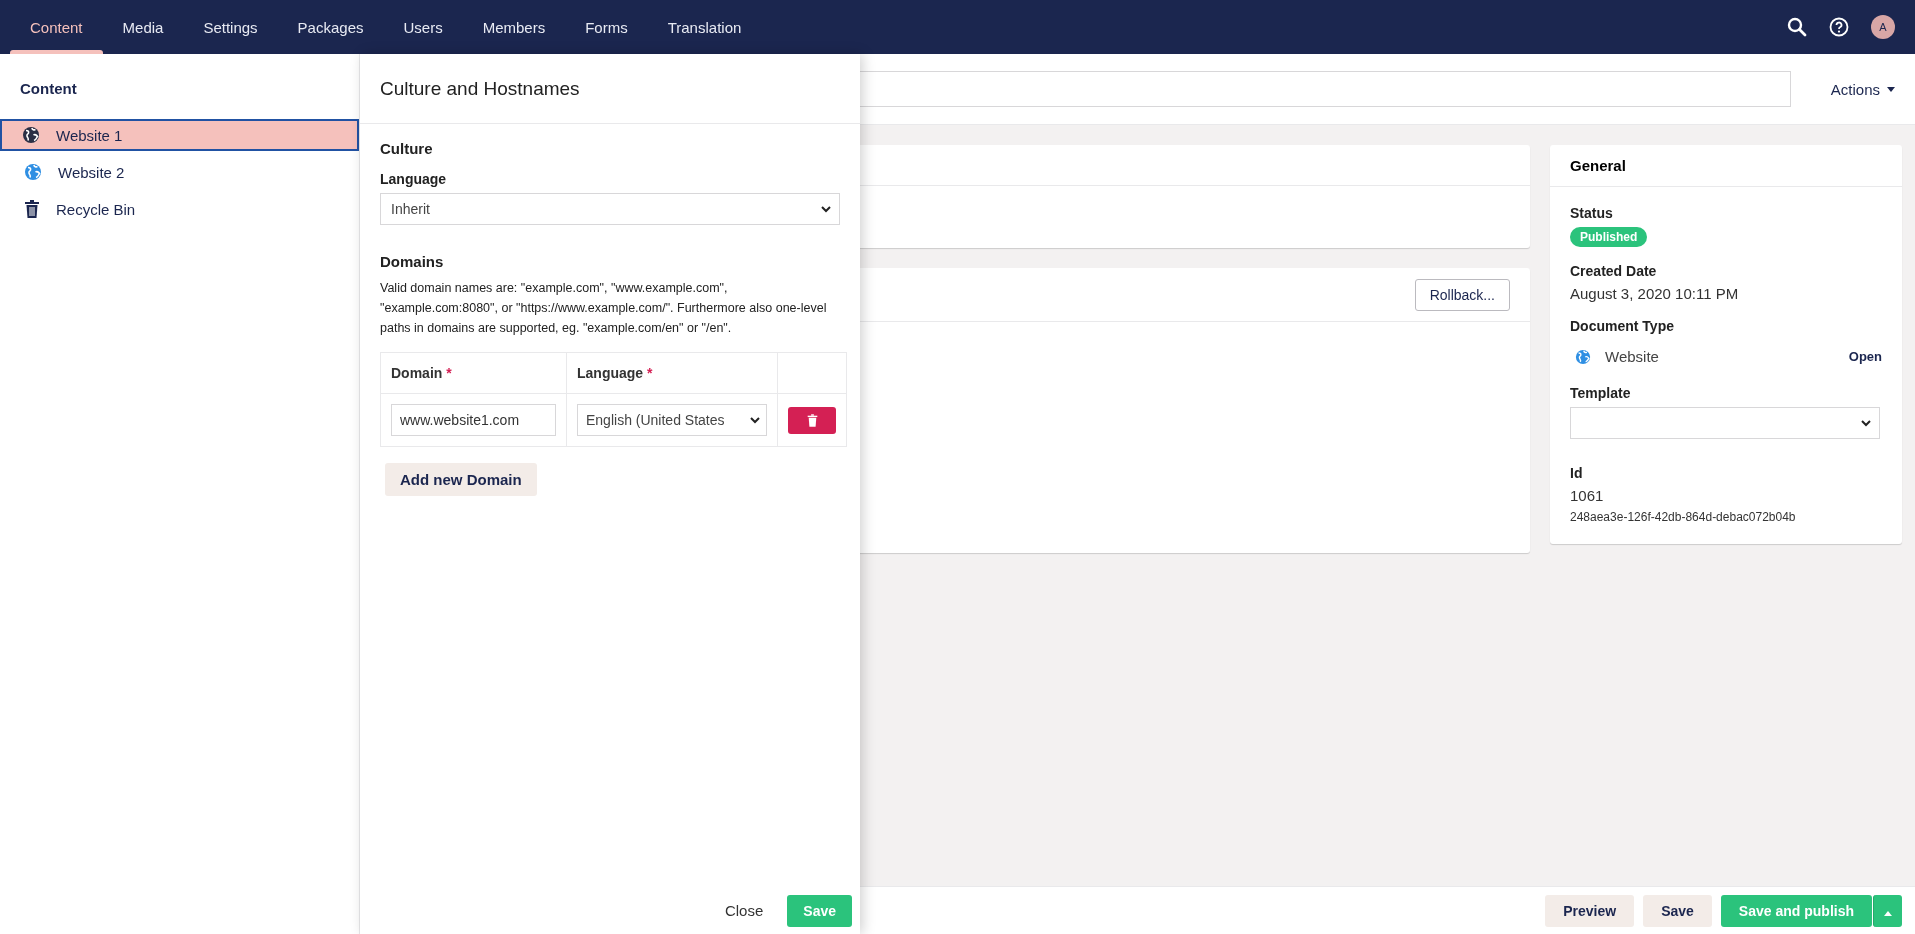 This screenshot has width=1915, height=934. What do you see at coordinates (473, 420) in the screenshot?
I see `domain-input: www.website1.com` at bounding box center [473, 420].